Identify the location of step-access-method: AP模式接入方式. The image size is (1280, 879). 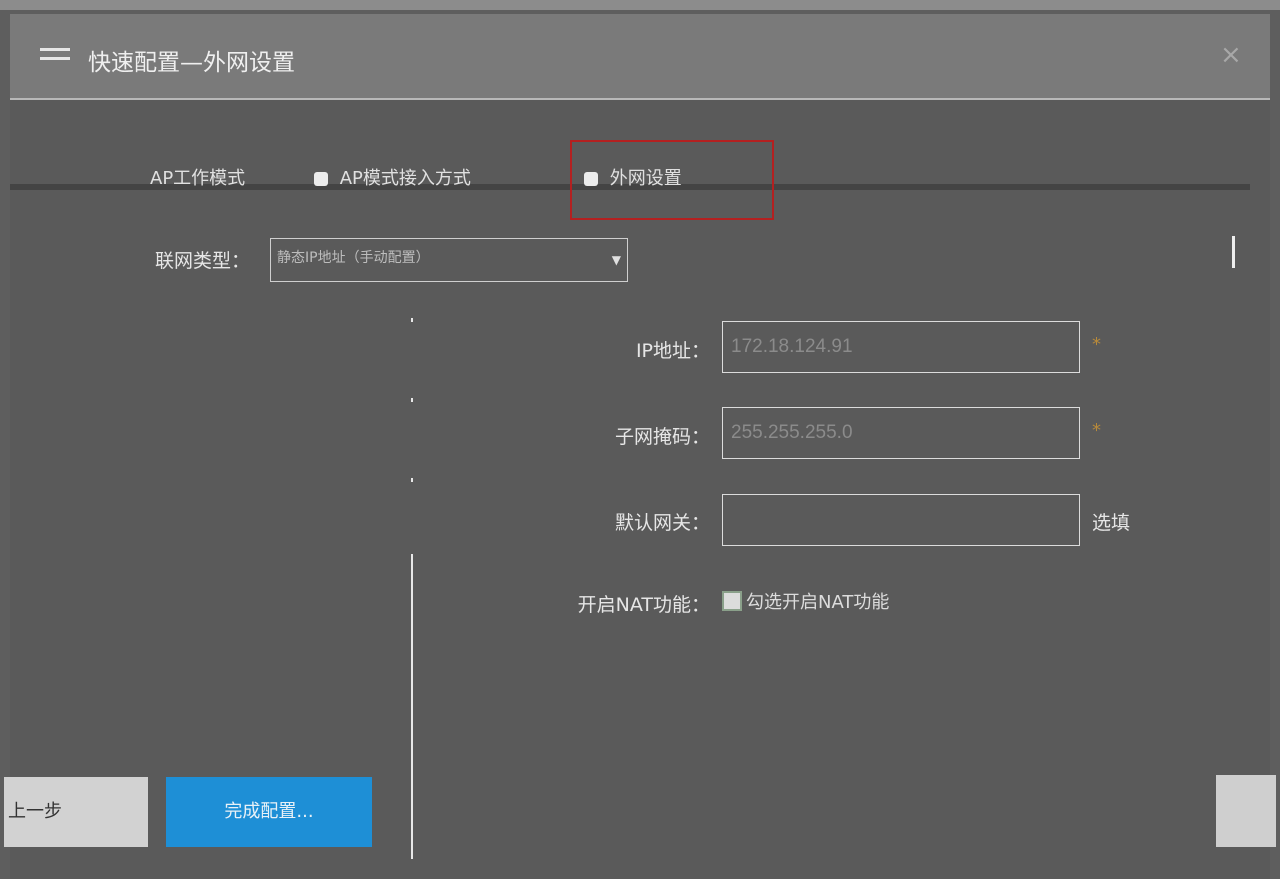
(392, 177).